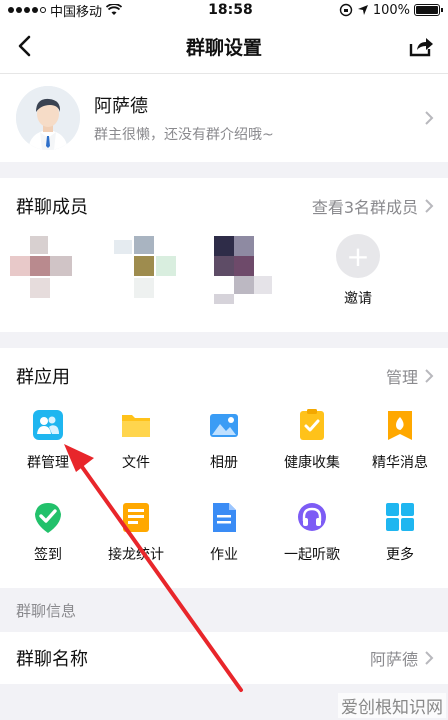 The width and height of the screenshot is (448, 720). I want to click on app-label: 相册, so click(224, 463).